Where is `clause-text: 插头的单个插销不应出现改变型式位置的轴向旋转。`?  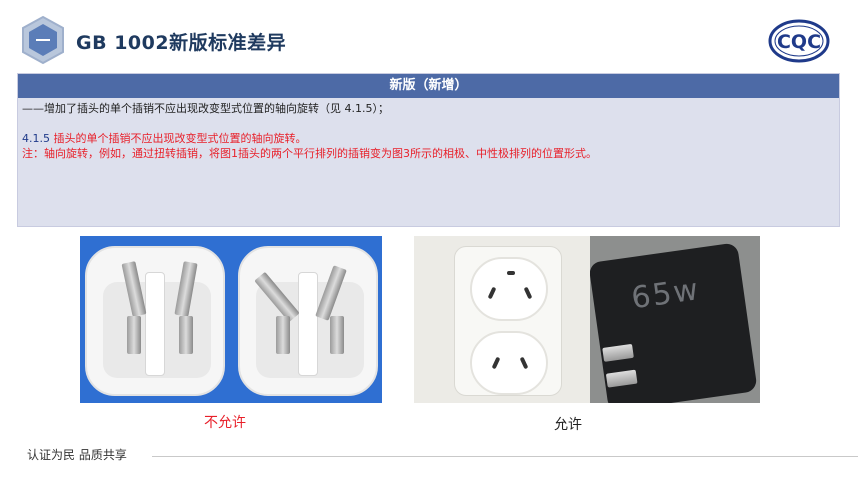 clause-text: 插头的单个插销不应出现改变型式位置的轴向旋转。 is located at coordinates (178, 138).